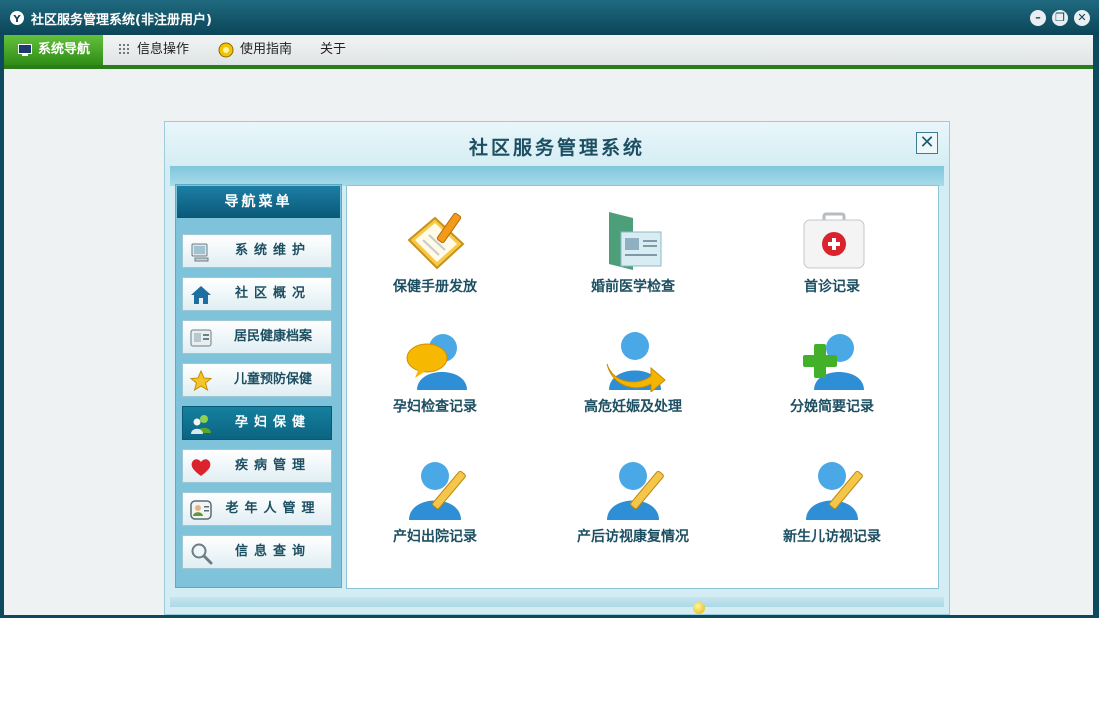 The image size is (1099, 723). Describe the element at coordinates (25, 49) in the screenshot. I see `monitor-icon` at that location.